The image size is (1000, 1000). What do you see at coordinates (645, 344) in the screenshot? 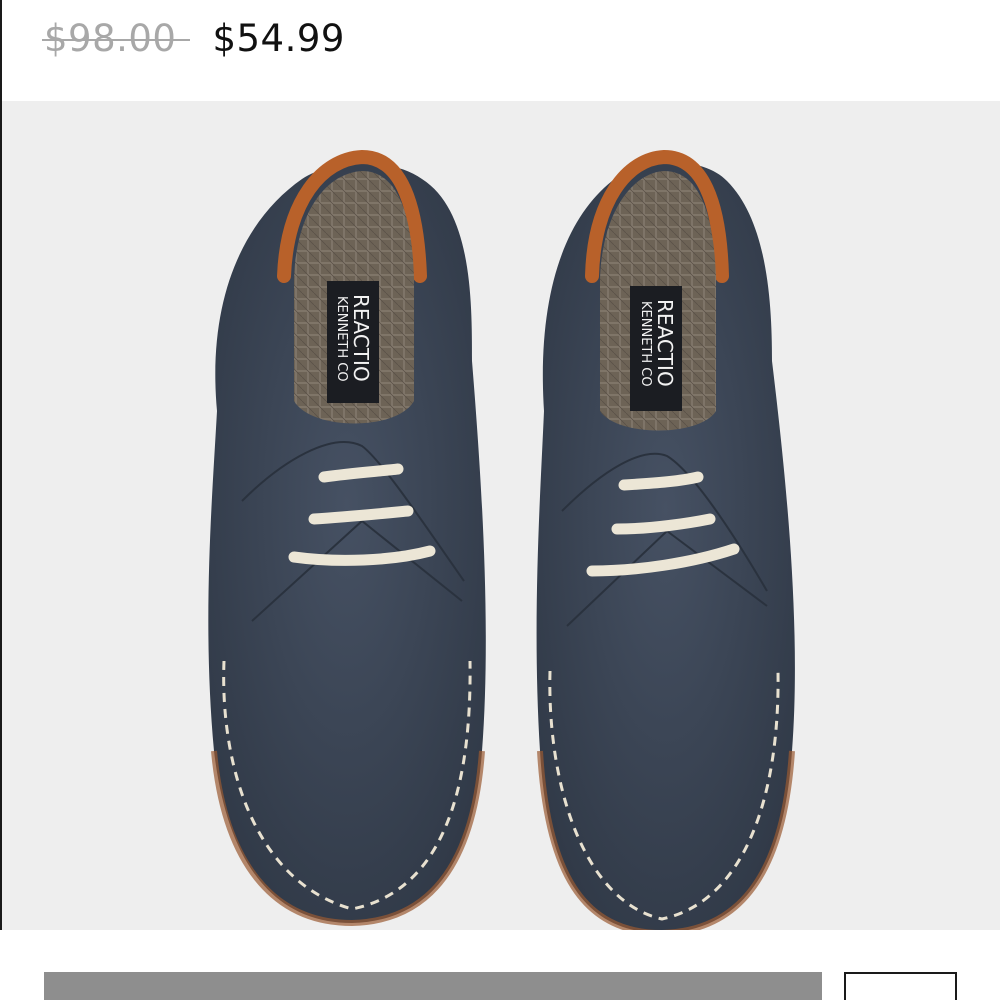
I see `brand-label-right-line1: KENNETH CO` at bounding box center [645, 344].